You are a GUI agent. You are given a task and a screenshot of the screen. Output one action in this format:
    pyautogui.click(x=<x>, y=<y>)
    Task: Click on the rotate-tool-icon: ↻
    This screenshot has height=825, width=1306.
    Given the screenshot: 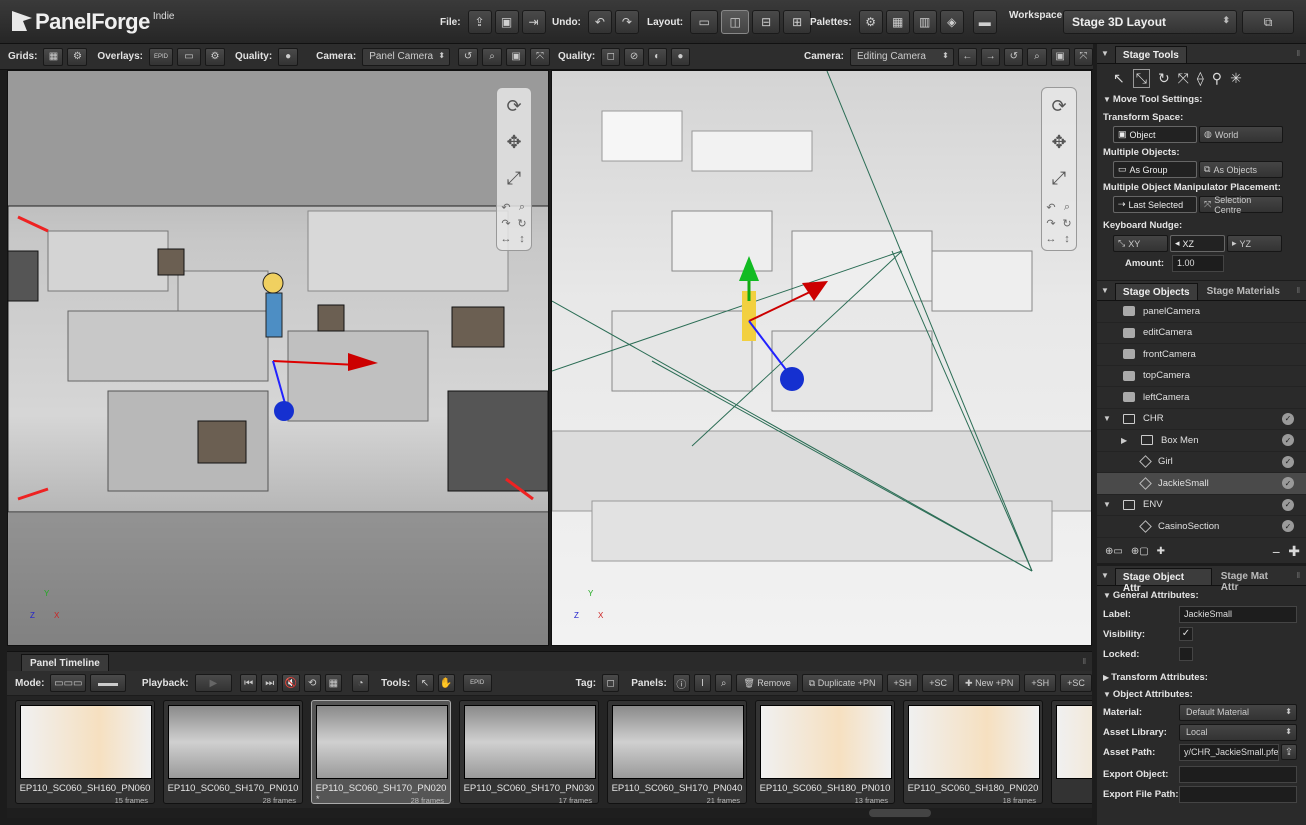 What is the action you would take?
    pyautogui.click(x=1164, y=78)
    